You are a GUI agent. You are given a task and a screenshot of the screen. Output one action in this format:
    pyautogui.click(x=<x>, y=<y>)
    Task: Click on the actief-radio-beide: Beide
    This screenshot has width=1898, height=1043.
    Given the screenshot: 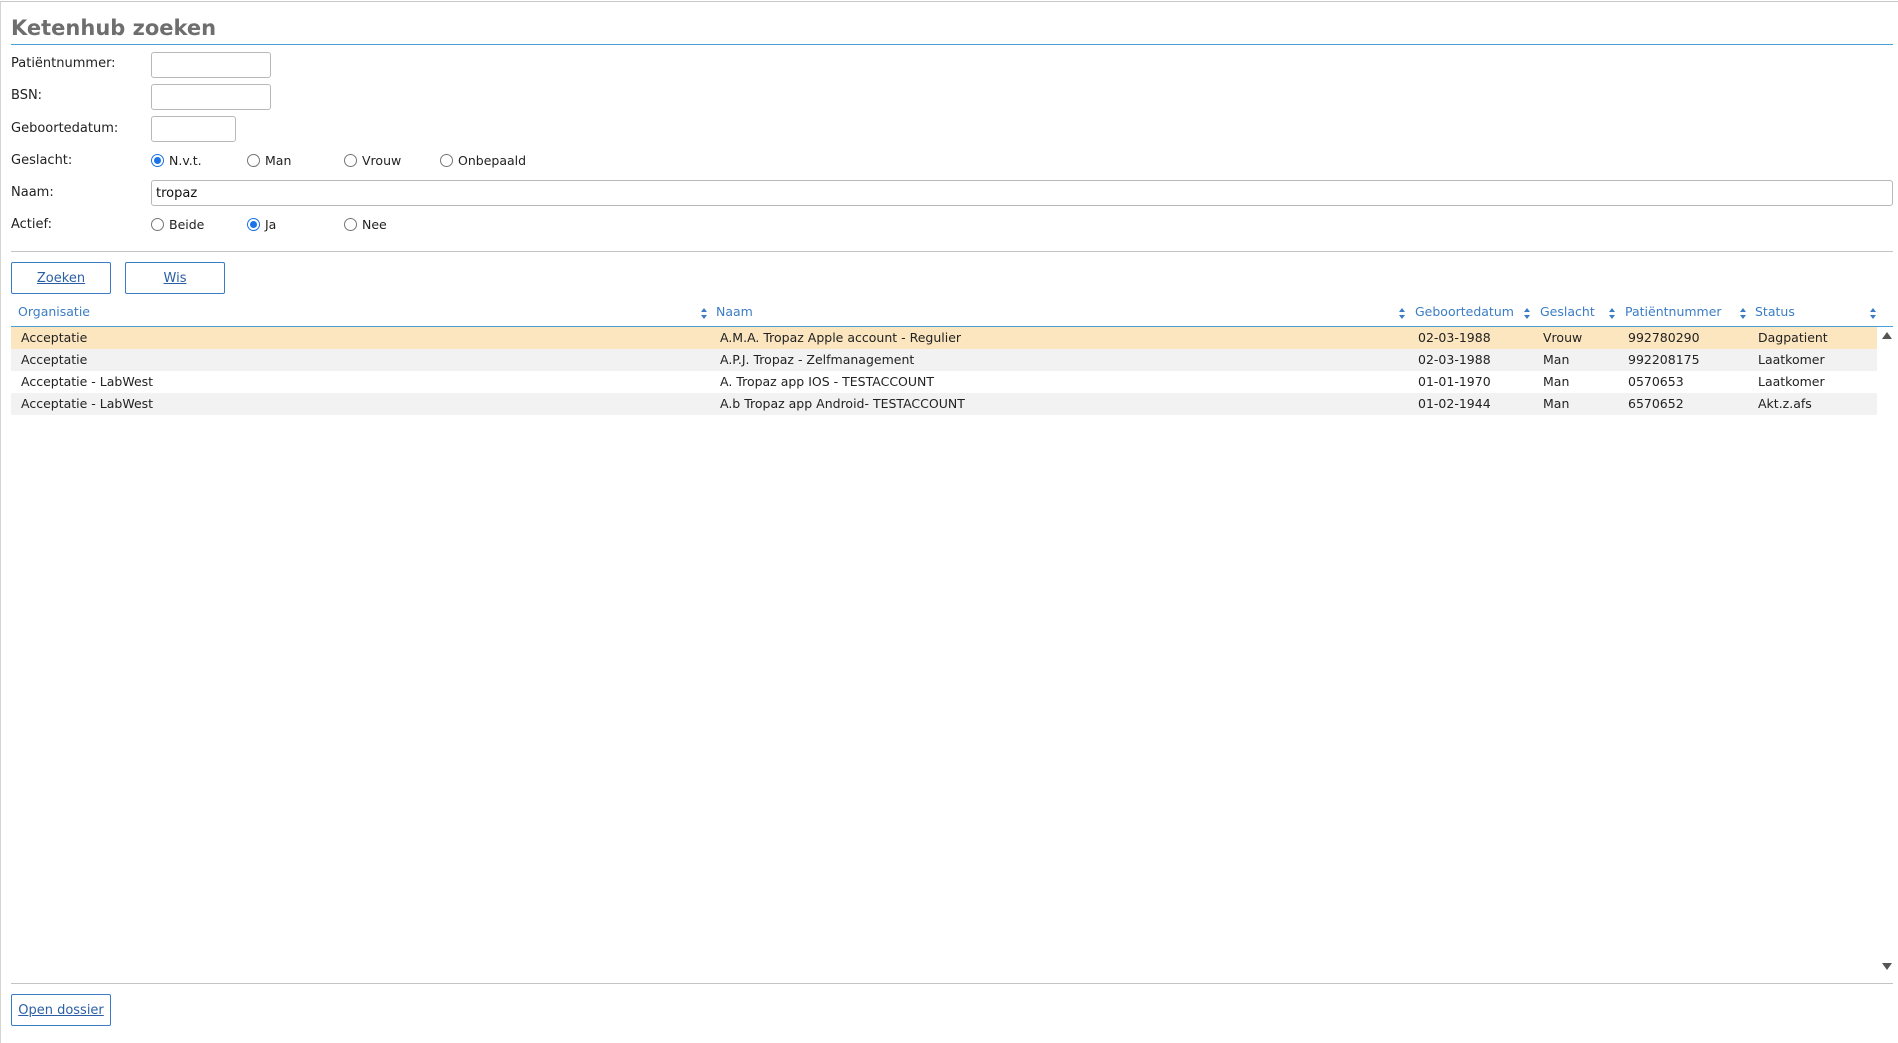 What is the action you would take?
    pyautogui.click(x=177, y=224)
    